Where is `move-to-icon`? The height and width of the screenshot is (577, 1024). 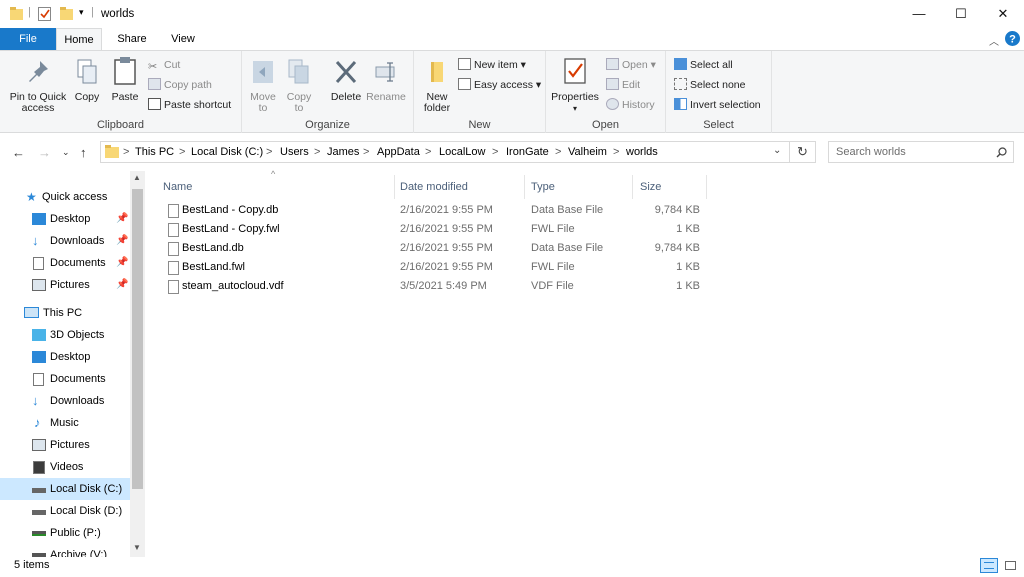 move-to-icon is located at coordinates (263, 72).